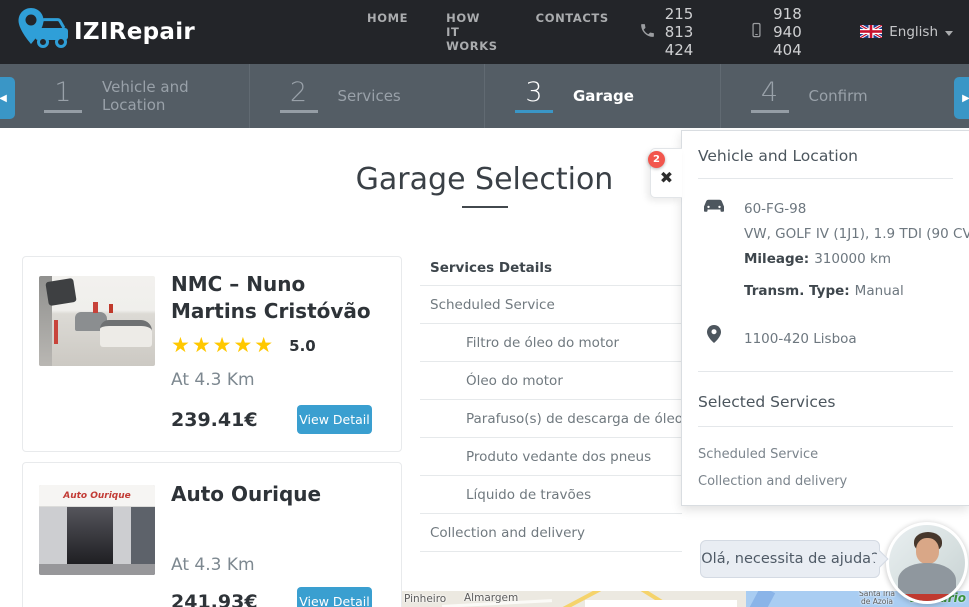  I want to click on vehicle-transmission: Transm. Type: Manual, so click(824, 291).